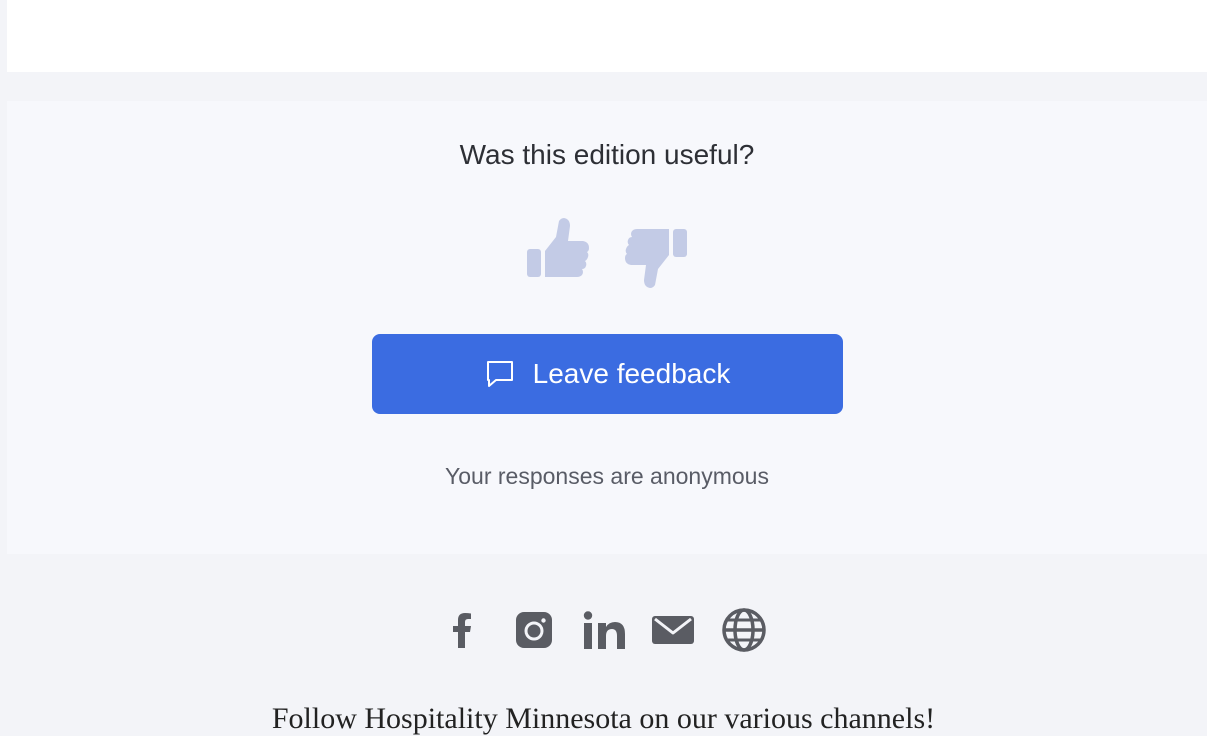  I want to click on chat-bubble-icon, so click(500, 374).